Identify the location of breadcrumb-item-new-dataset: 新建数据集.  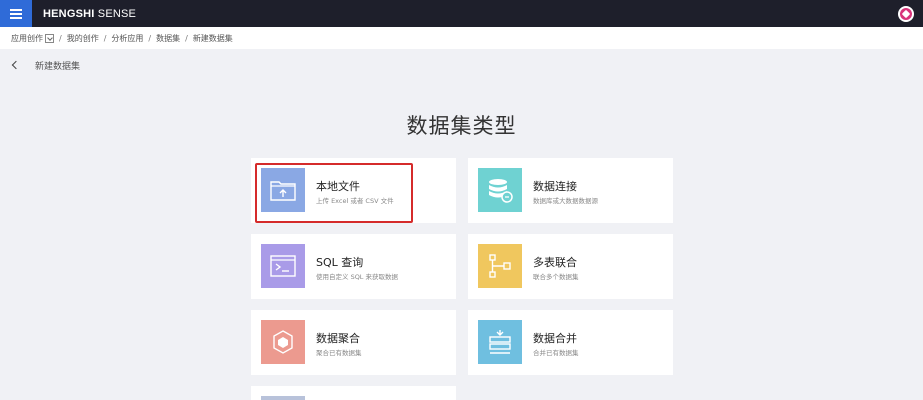
(212, 38).